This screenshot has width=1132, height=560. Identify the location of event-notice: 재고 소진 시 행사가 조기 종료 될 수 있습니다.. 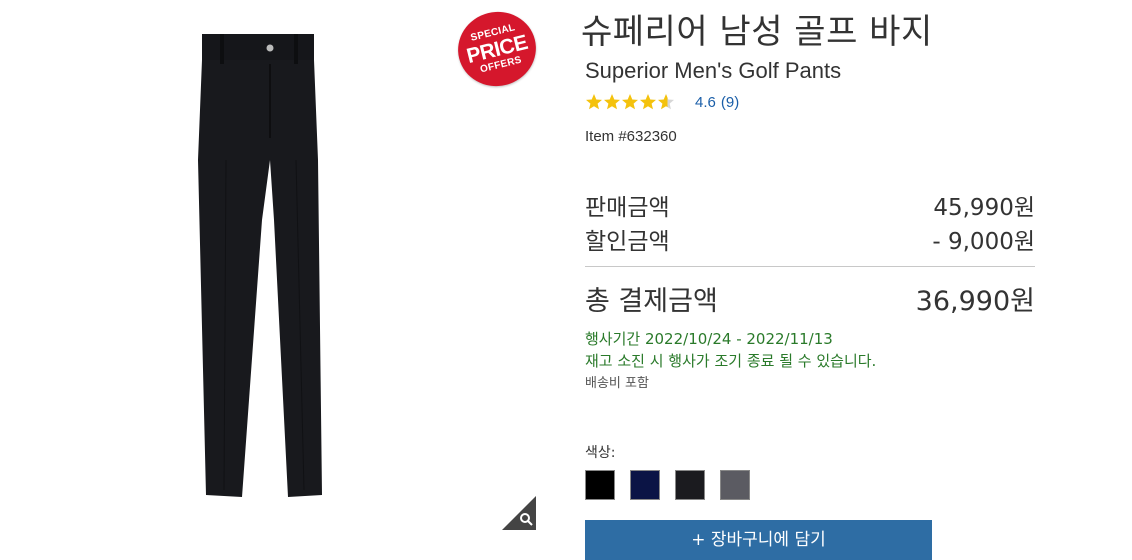
(731, 361).